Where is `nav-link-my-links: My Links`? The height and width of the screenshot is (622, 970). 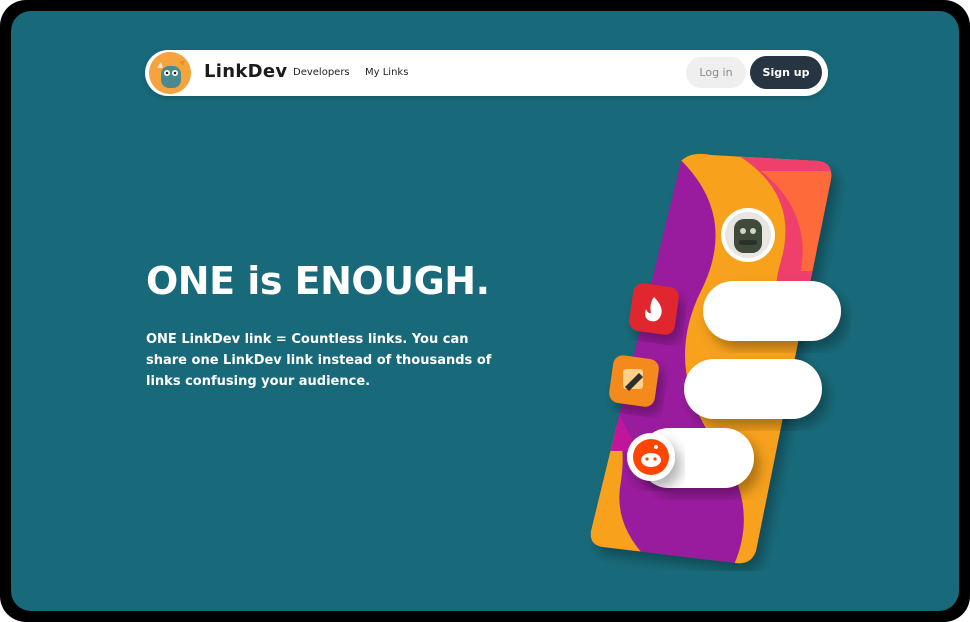
nav-link-my-links: My Links is located at coordinates (386, 72).